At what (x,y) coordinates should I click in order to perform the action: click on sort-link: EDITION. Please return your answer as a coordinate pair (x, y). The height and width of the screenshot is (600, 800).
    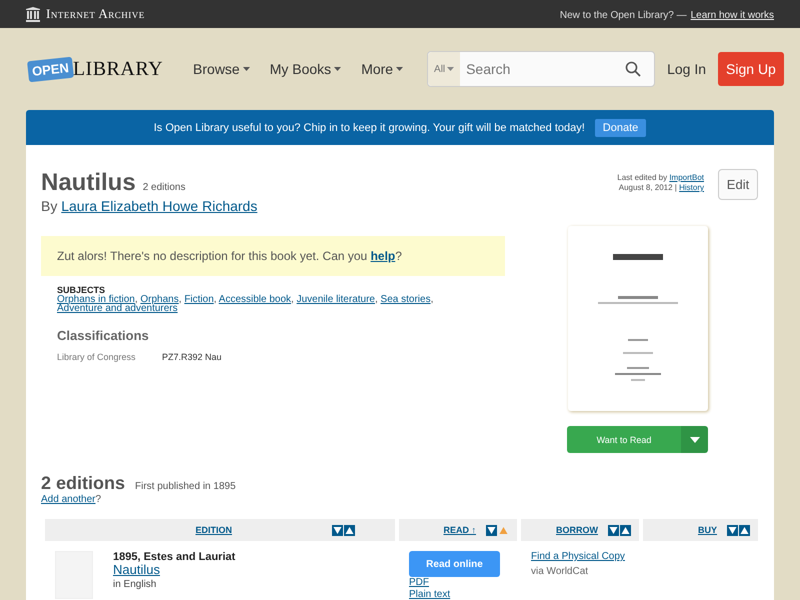
    Looking at the image, I should click on (213, 530).